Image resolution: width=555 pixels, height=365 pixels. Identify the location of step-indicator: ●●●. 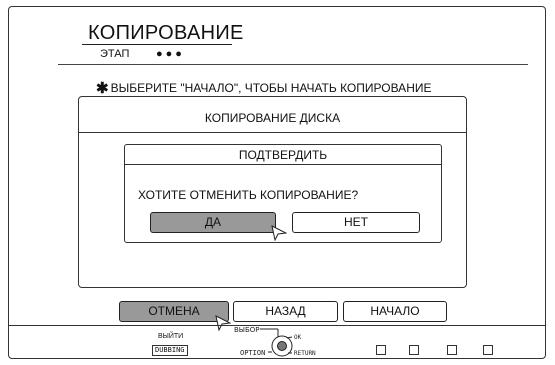
(170, 54).